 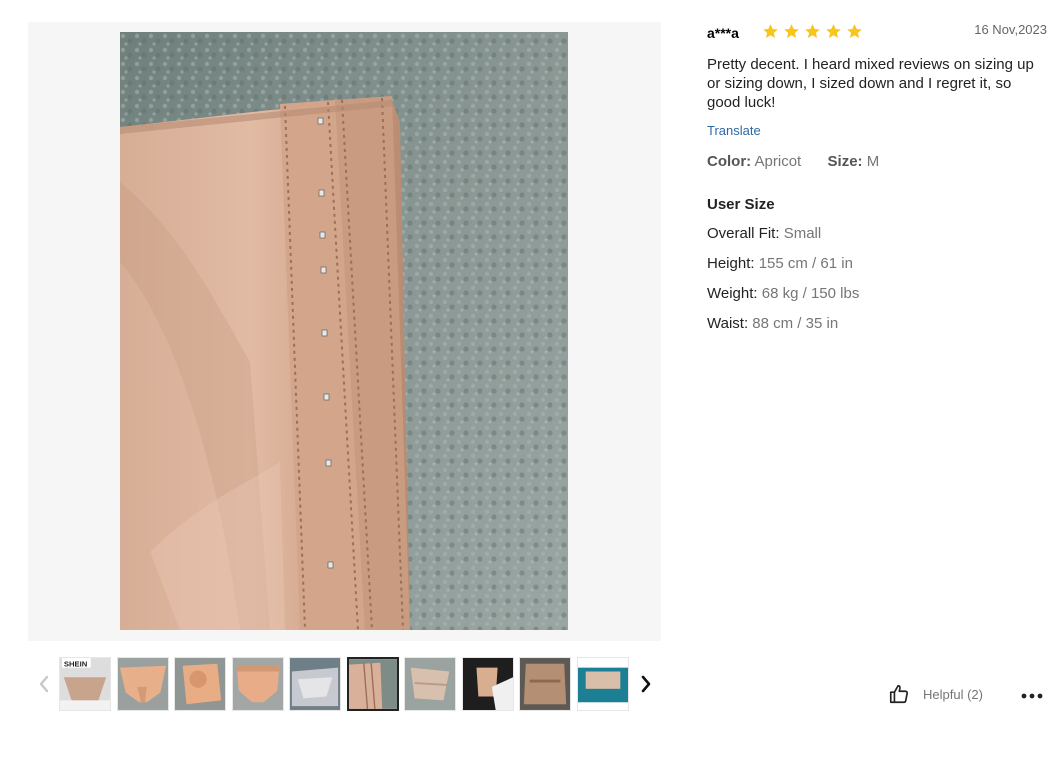 I want to click on thumbnail-strip: SHEIN, so click(x=348, y=685).